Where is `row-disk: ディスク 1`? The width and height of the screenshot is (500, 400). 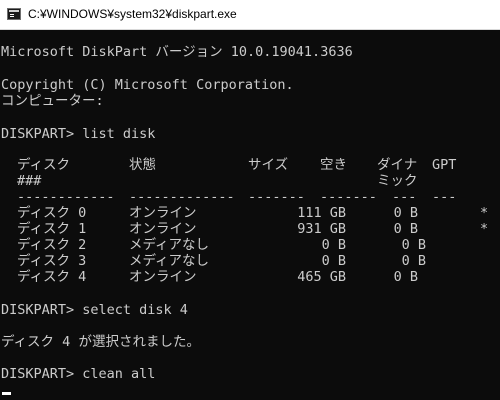
row-disk: ディスク 1 is located at coordinates (52, 229).